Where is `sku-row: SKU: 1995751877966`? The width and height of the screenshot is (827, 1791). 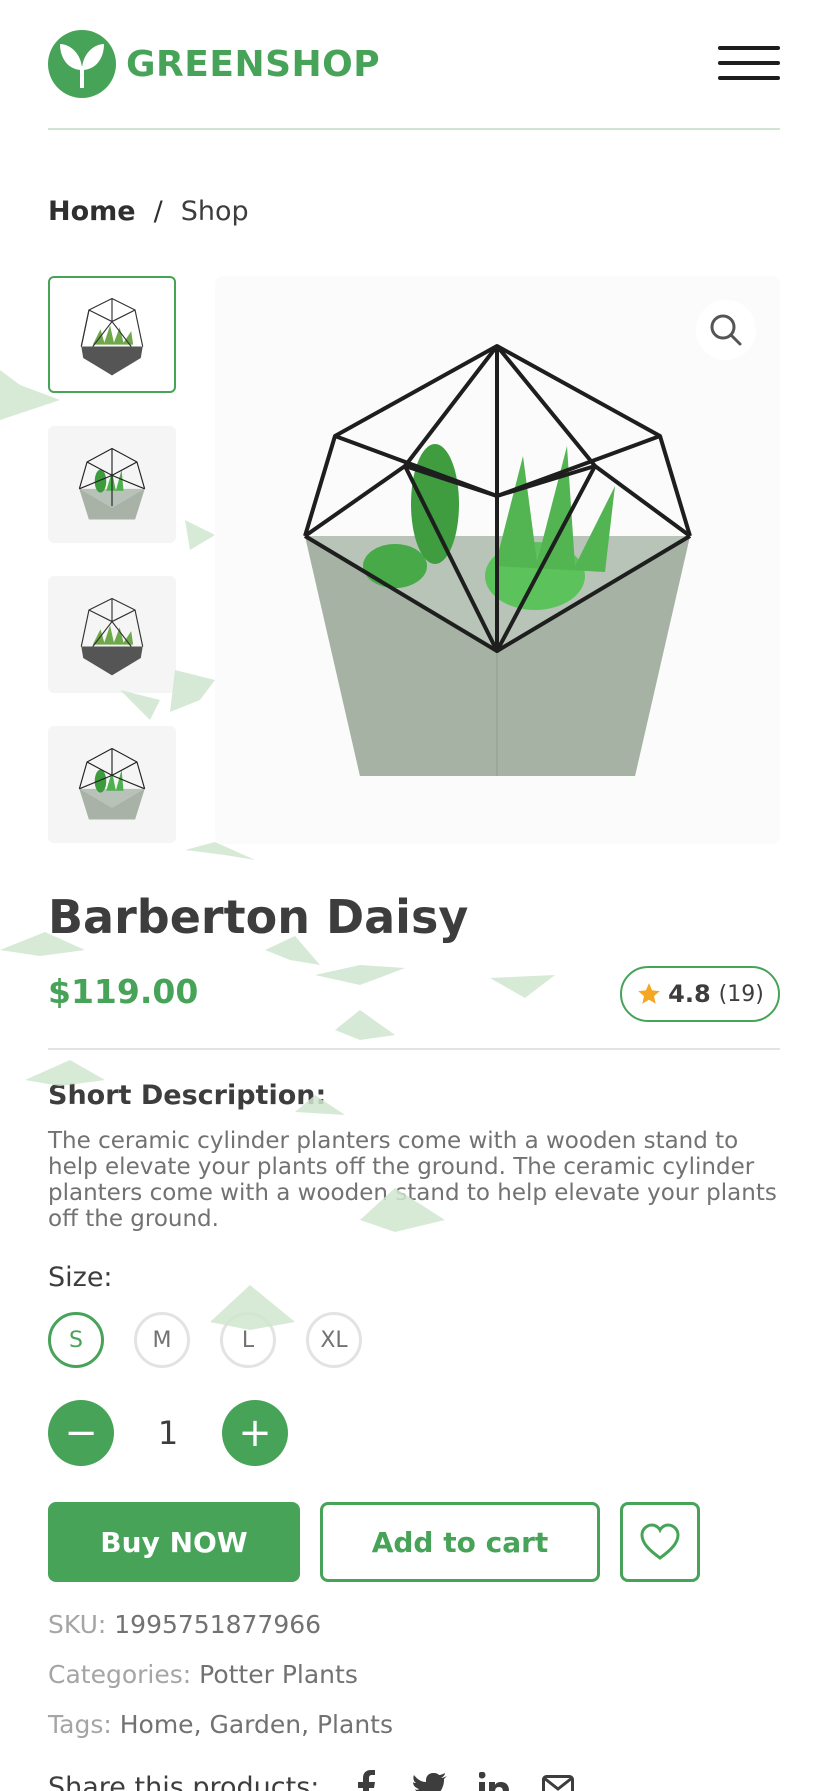 sku-row: SKU: 1995751877966 is located at coordinates (184, 1624).